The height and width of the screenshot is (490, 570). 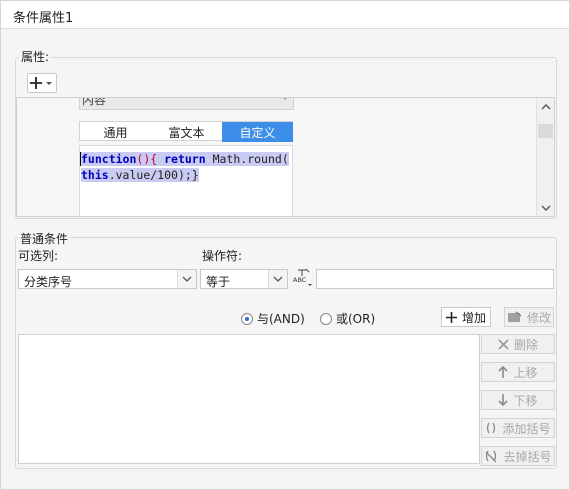 I want to click on remove-bracket-button: 去掉括号, so click(x=518, y=456).